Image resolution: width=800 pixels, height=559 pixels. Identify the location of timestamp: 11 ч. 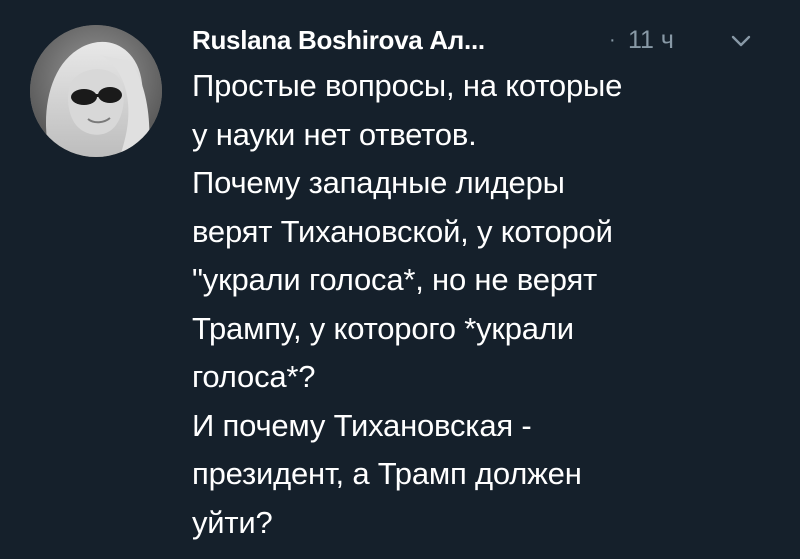
(651, 40).